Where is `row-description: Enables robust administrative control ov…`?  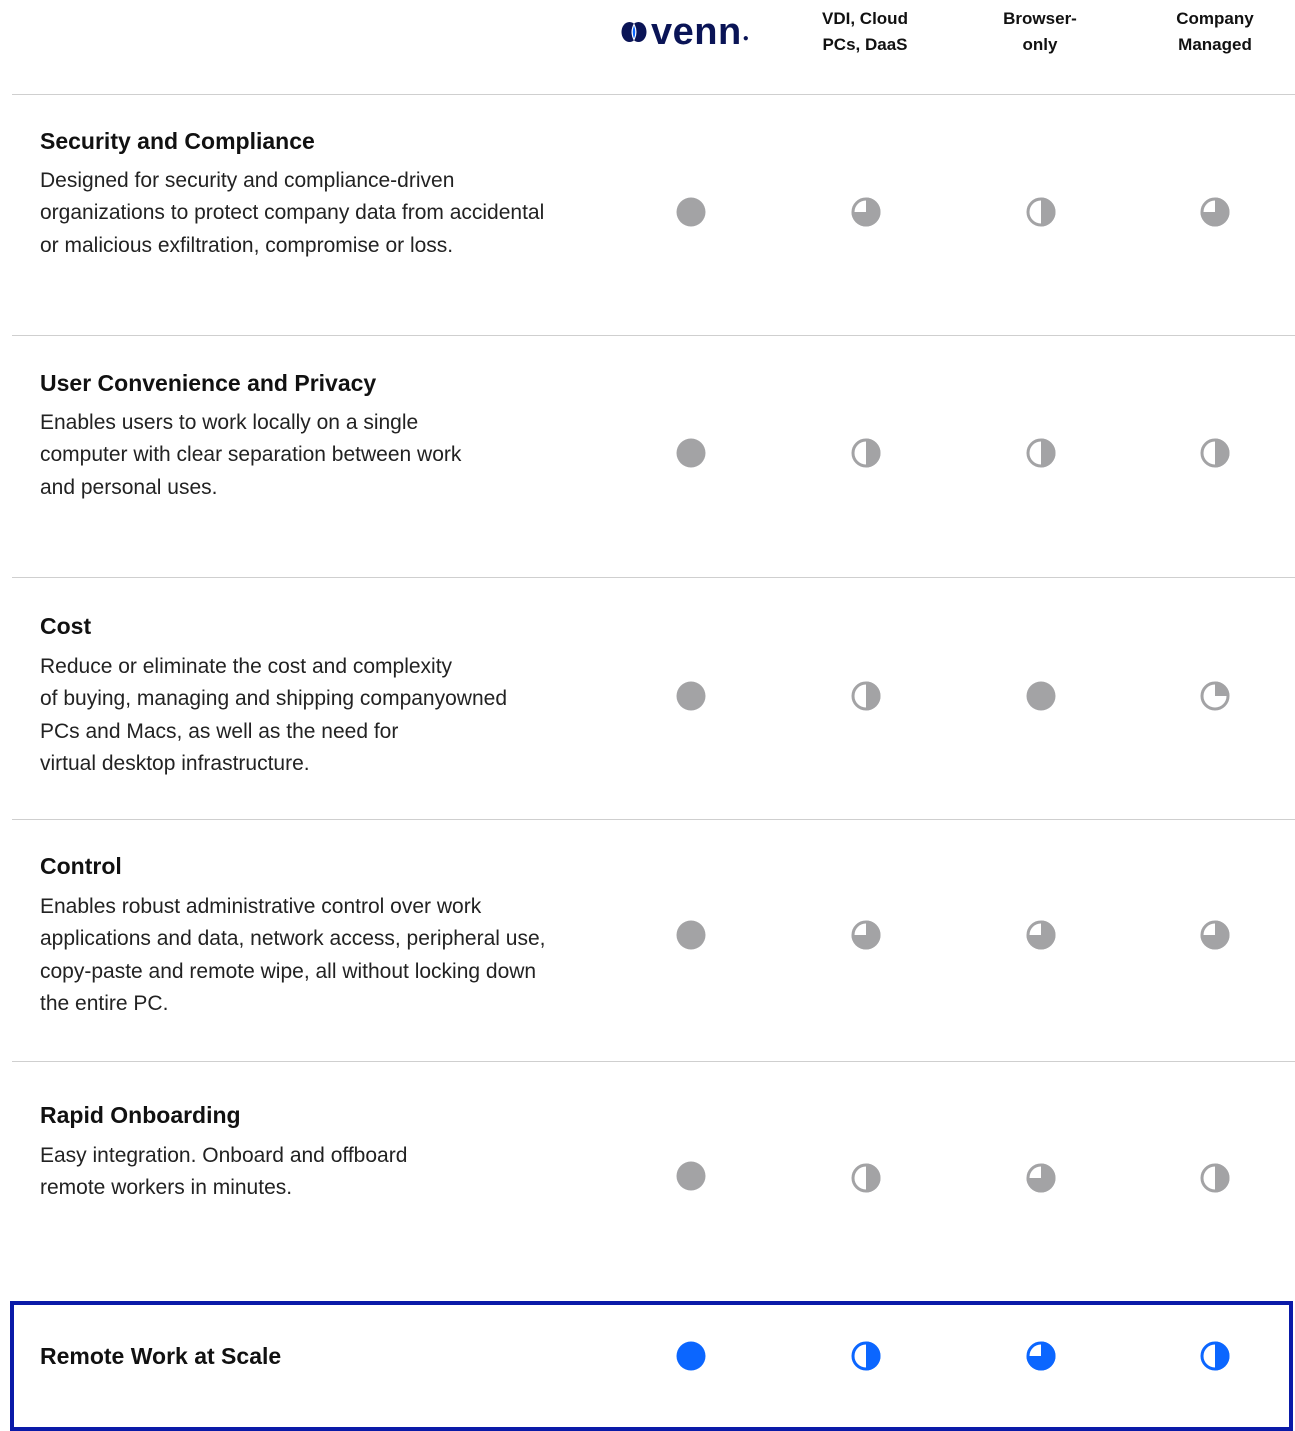 row-description: Enables robust administrative control ov… is located at coordinates (293, 955).